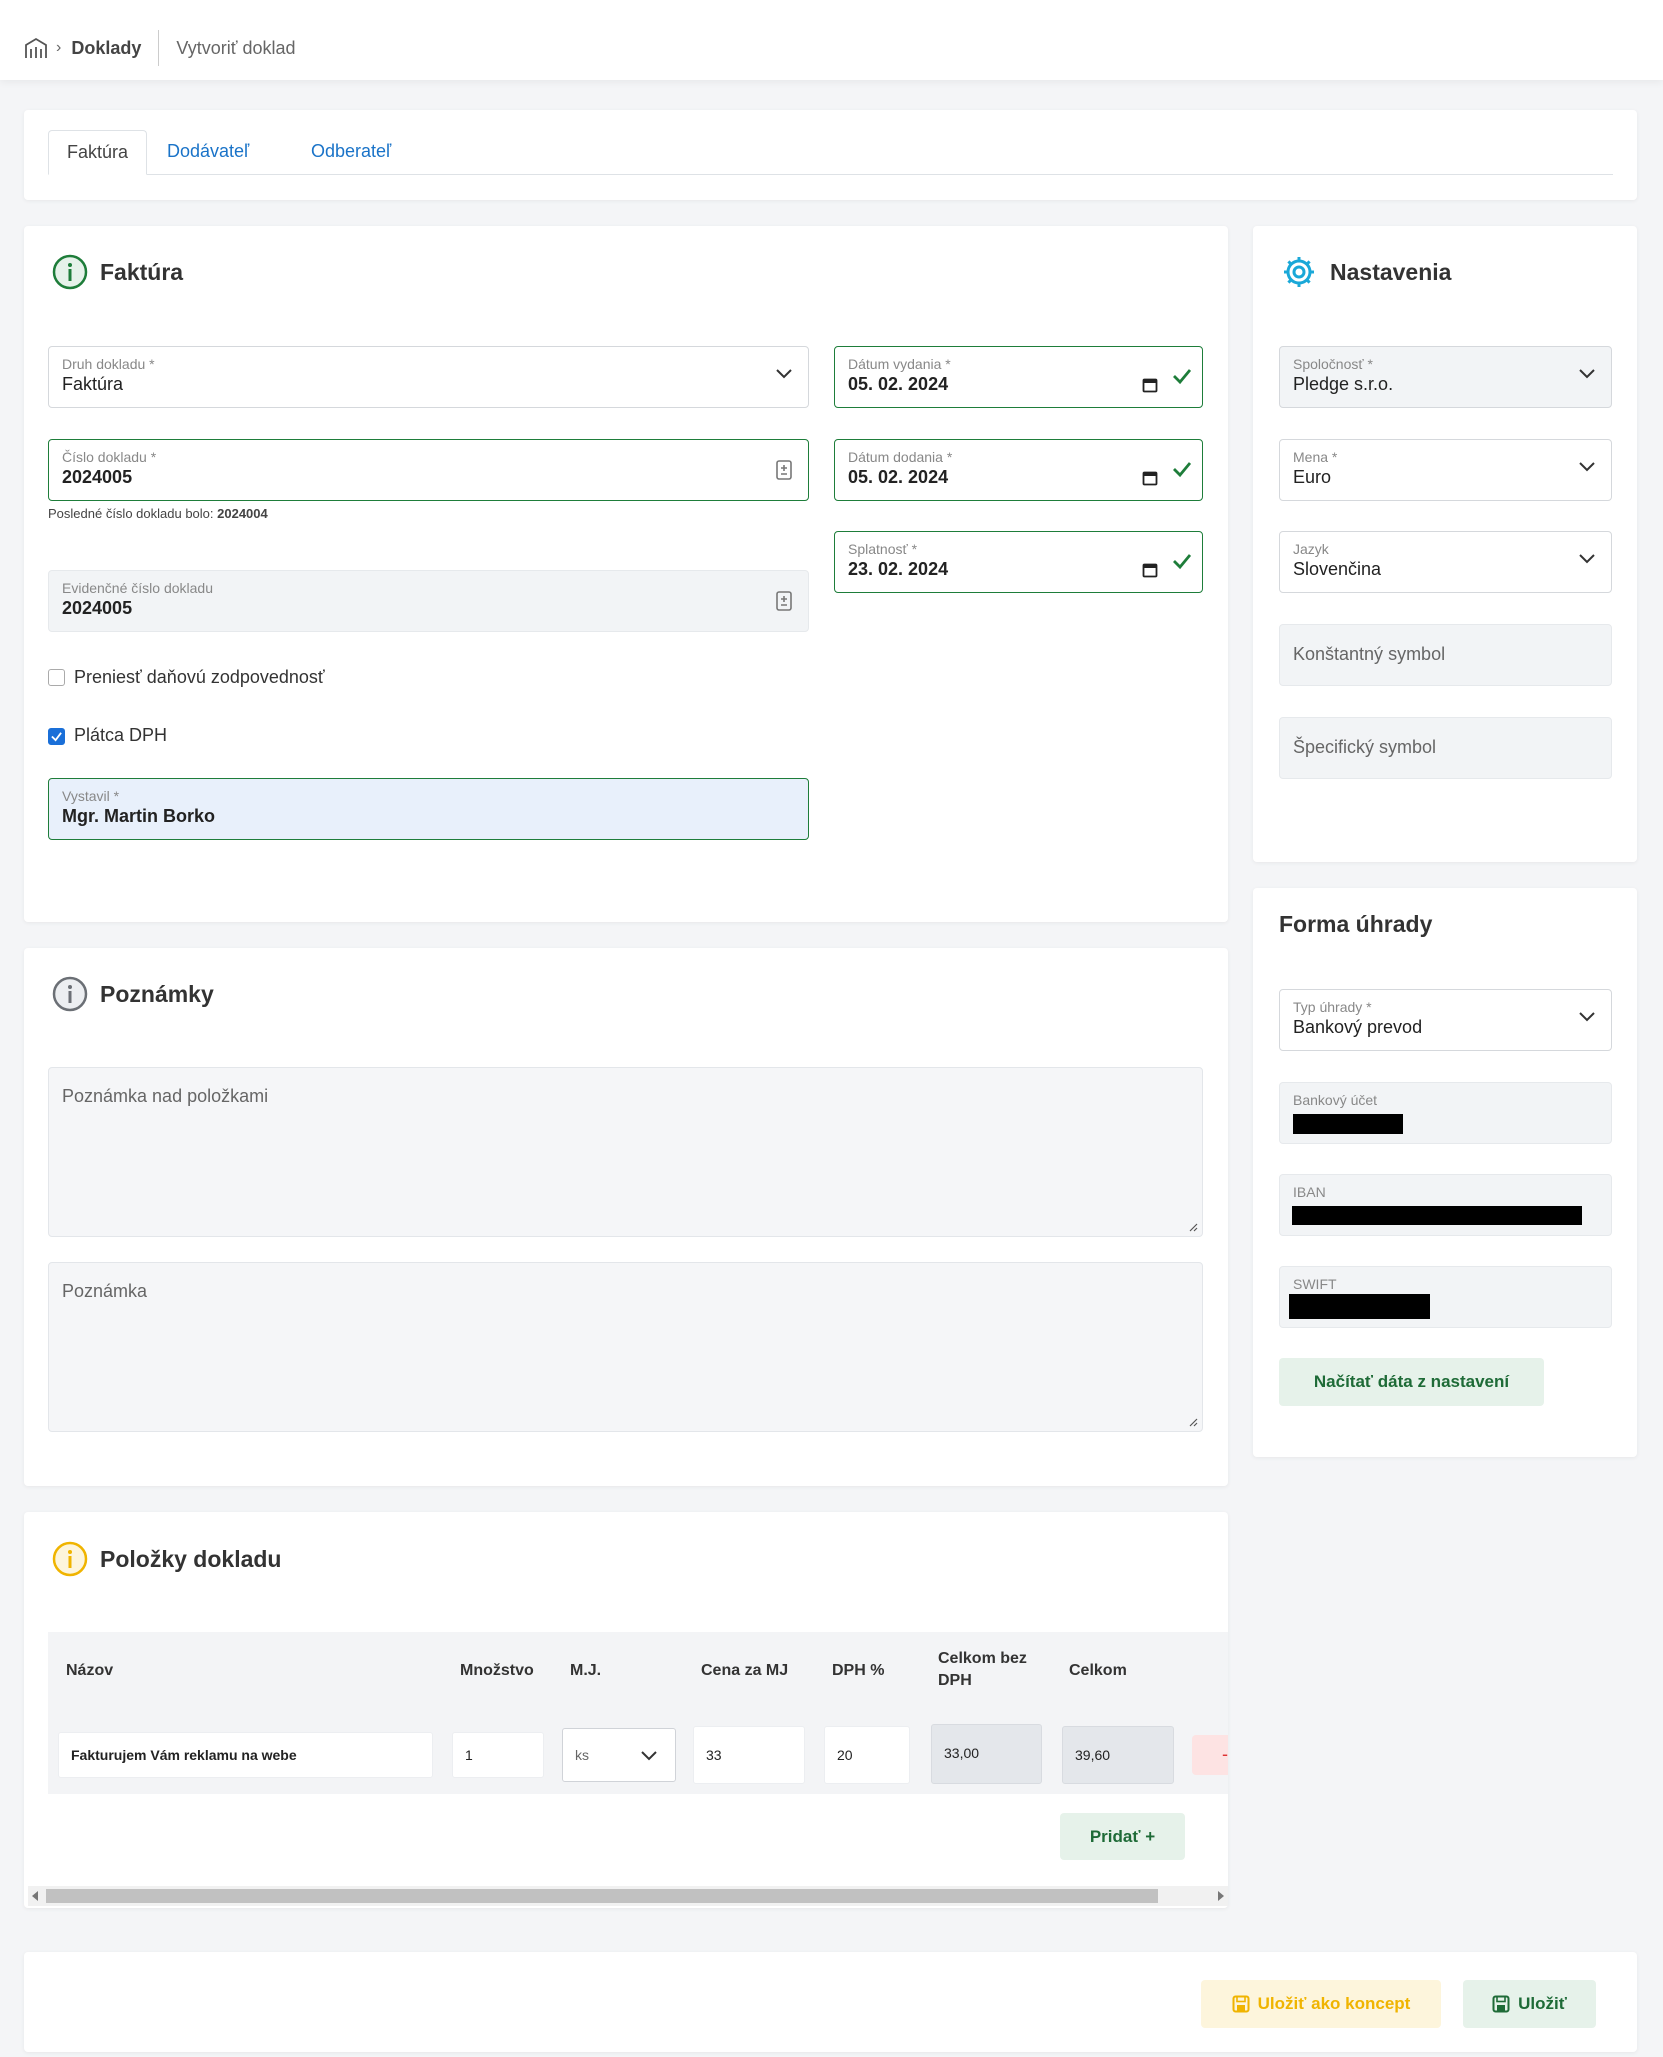 The width and height of the screenshot is (1663, 2057). Describe the element at coordinates (1411, 1382) in the screenshot. I see `load-from-settings-button: Načítať dáta z nastavení` at that location.